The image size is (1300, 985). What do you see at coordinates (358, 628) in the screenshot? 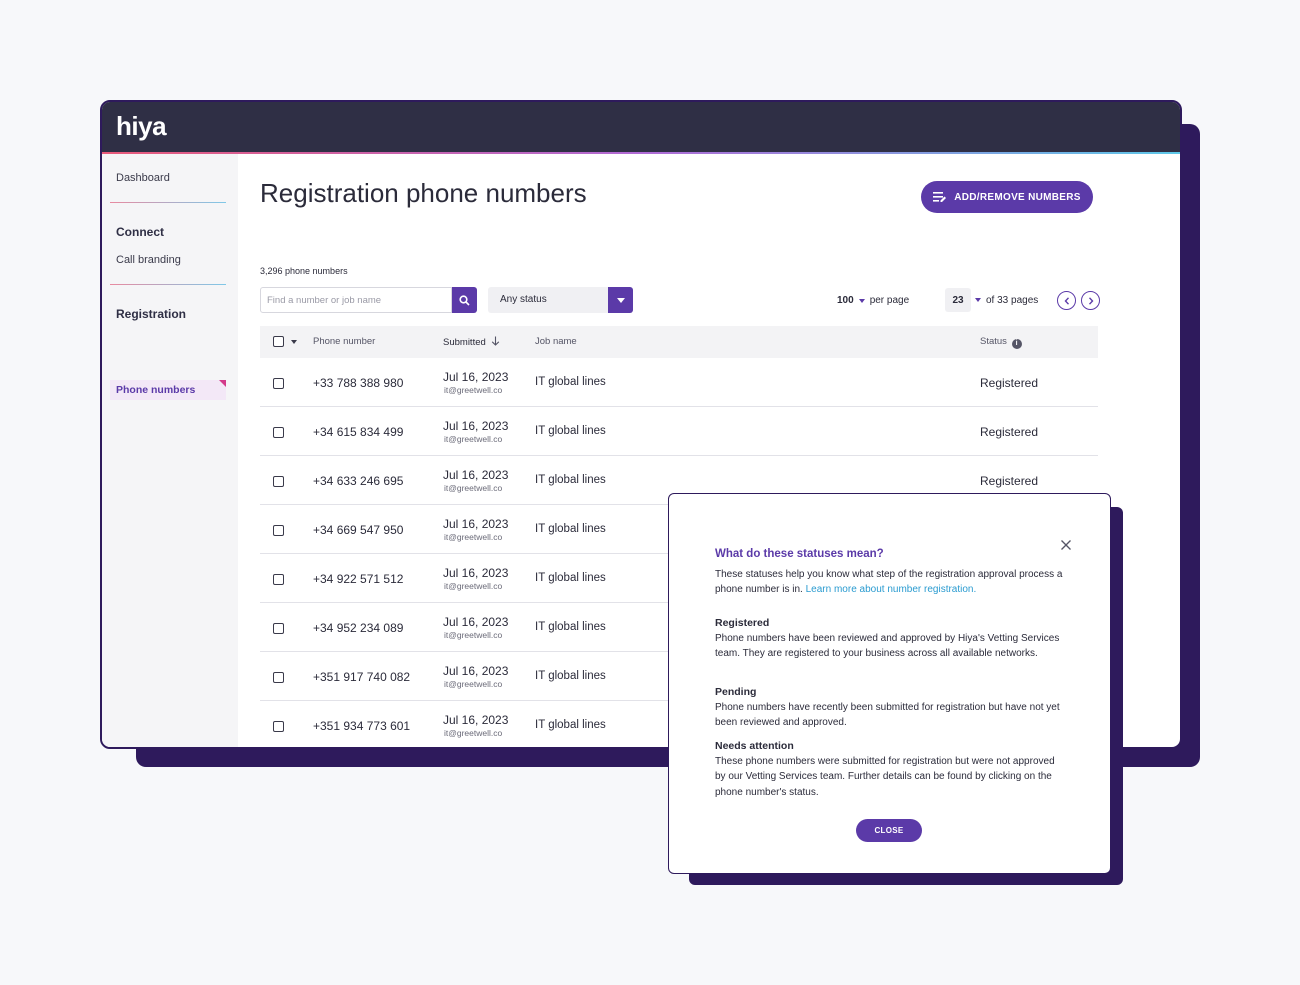
I see `row-phone-number: +34 952 234 089` at bounding box center [358, 628].